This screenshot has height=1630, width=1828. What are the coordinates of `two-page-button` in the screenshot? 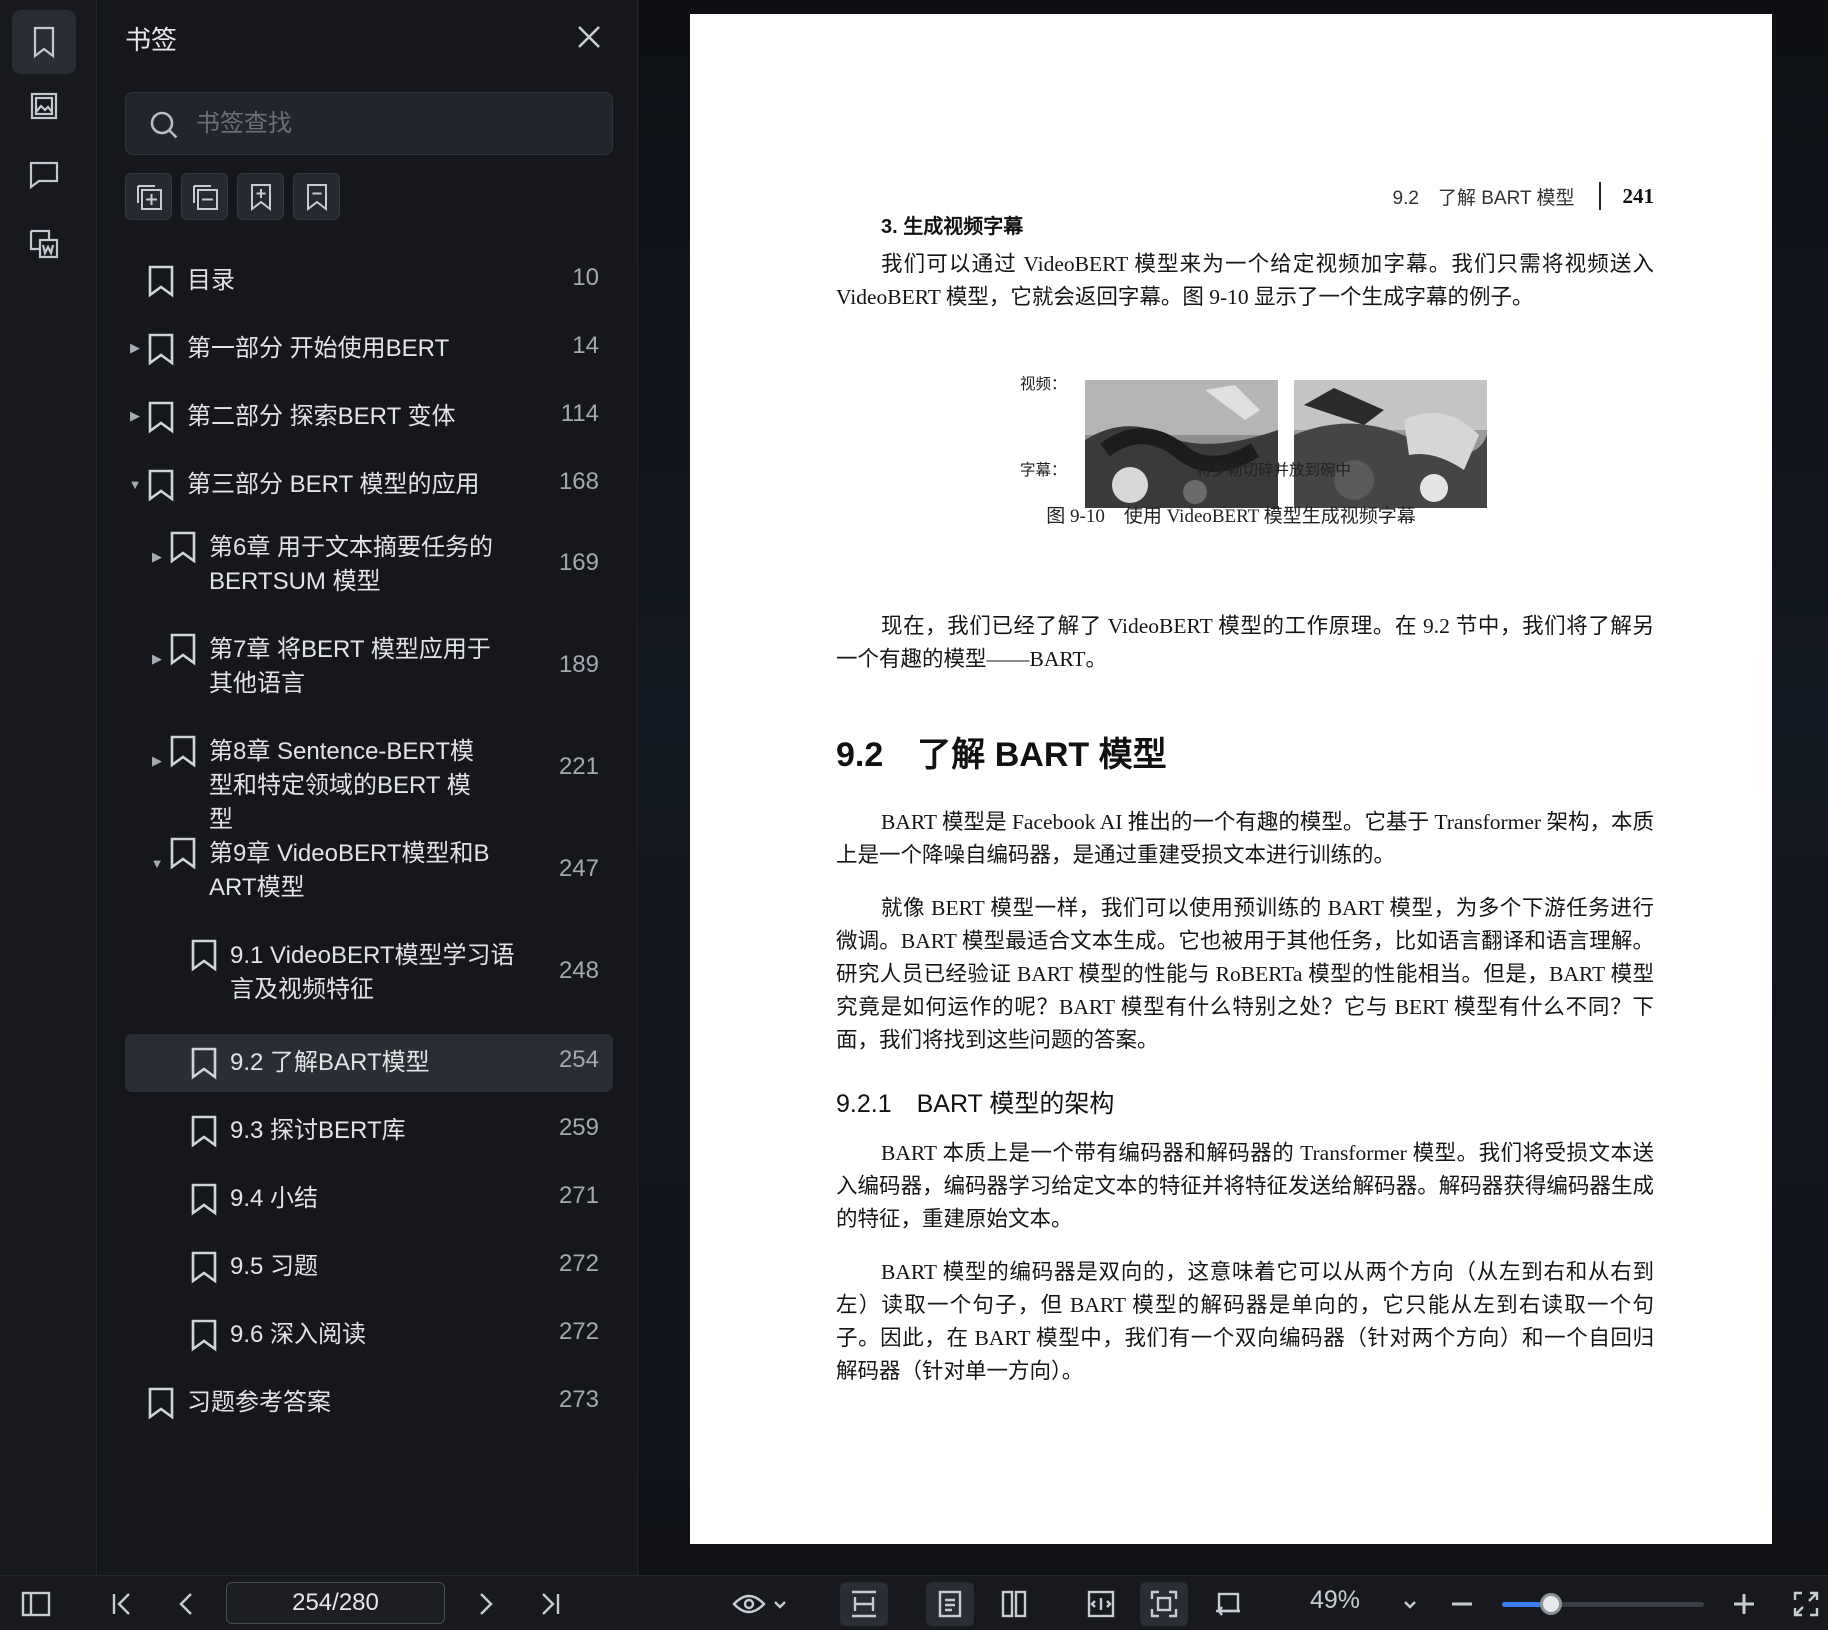 It's located at (1014, 1604).